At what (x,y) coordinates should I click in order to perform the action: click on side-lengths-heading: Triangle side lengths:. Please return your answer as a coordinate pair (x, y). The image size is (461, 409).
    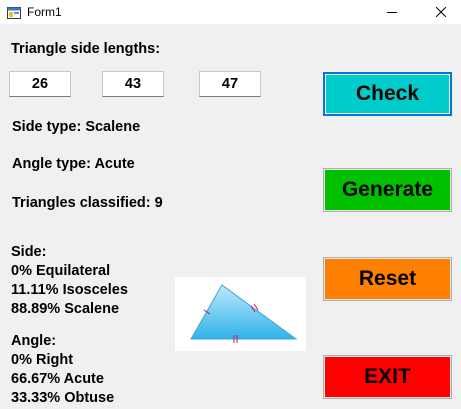
    Looking at the image, I should click on (86, 49).